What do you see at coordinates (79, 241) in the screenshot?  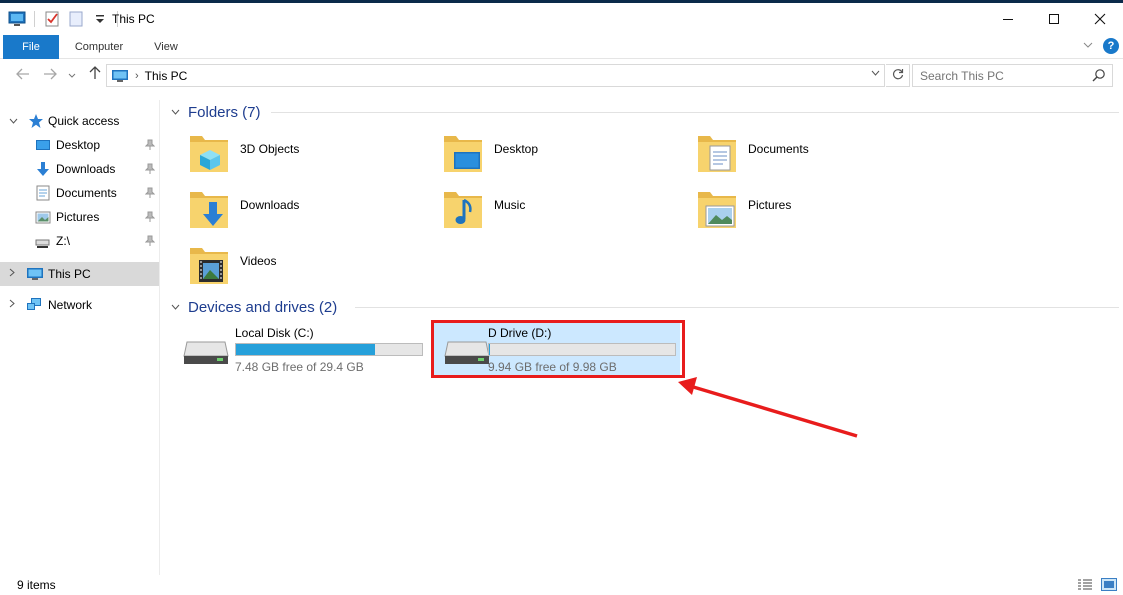 I see `sidebar-item-z-drive: Z:\` at bounding box center [79, 241].